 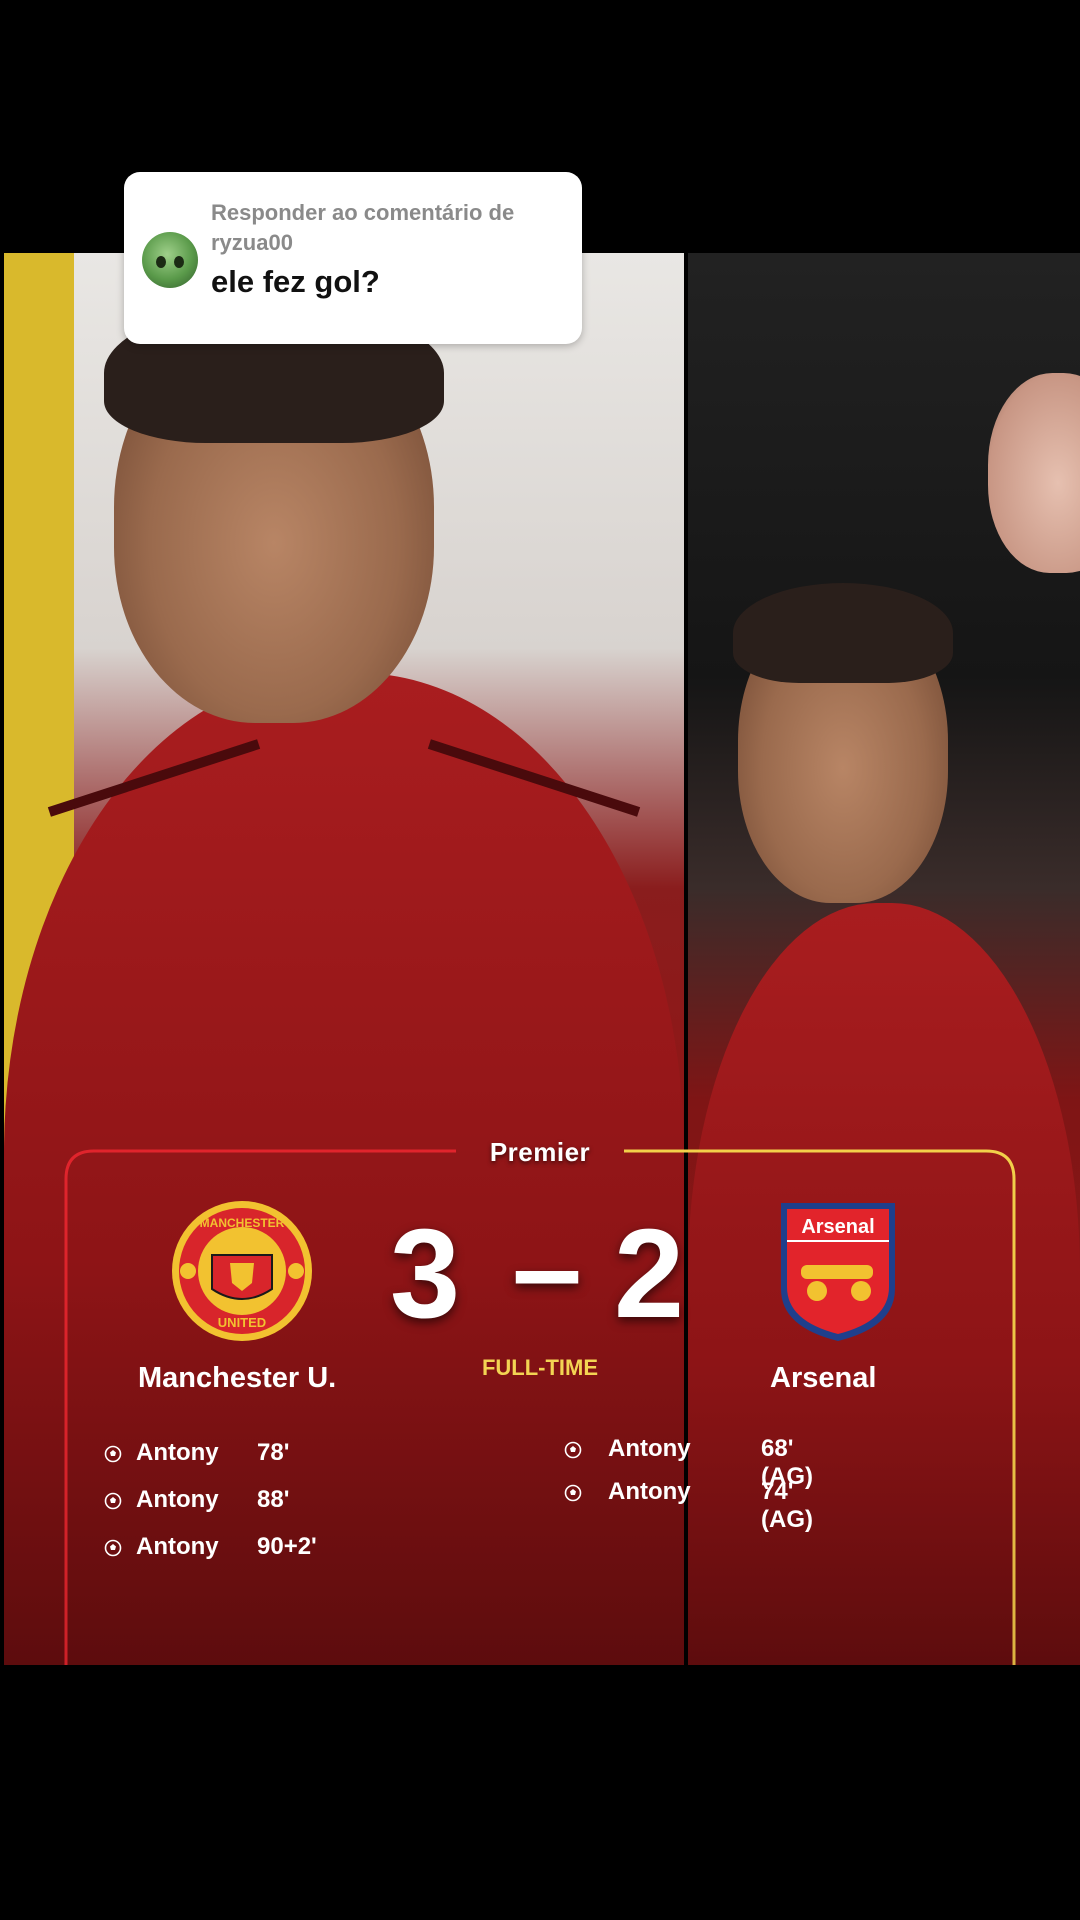 What do you see at coordinates (295, 281) in the screenshot?
I see `reply-comment-text: ele fez gol?` at bounding box center [295, 281].